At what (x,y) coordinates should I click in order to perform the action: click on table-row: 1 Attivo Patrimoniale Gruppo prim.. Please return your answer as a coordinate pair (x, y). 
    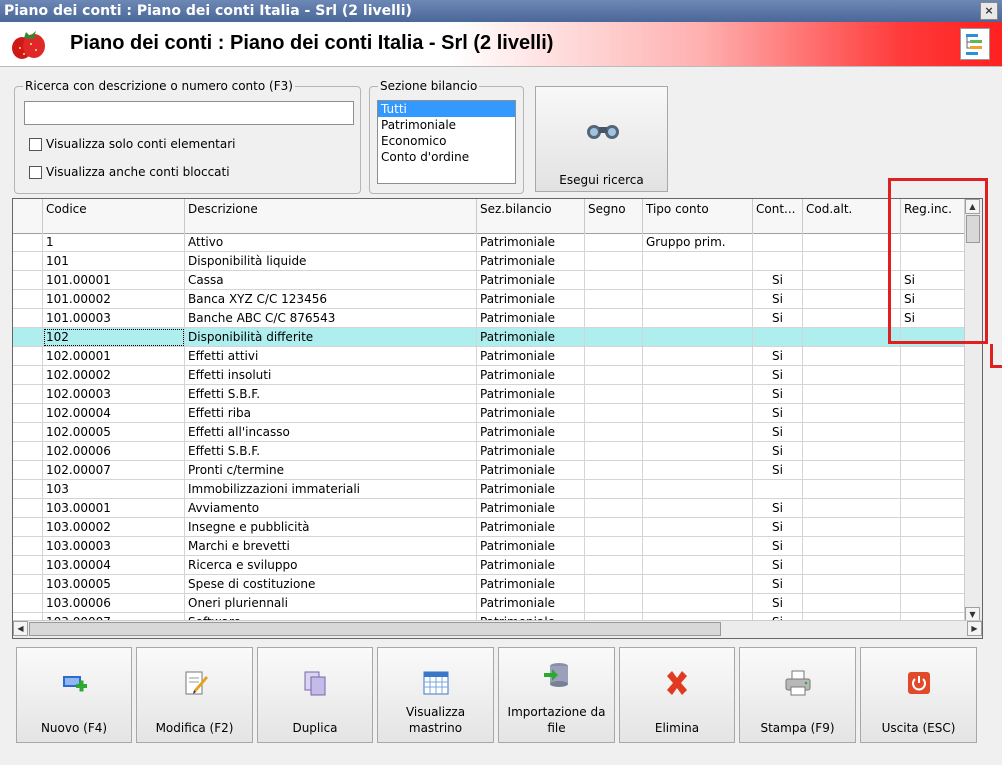
    Looking at the image, I should click on (489, 242).